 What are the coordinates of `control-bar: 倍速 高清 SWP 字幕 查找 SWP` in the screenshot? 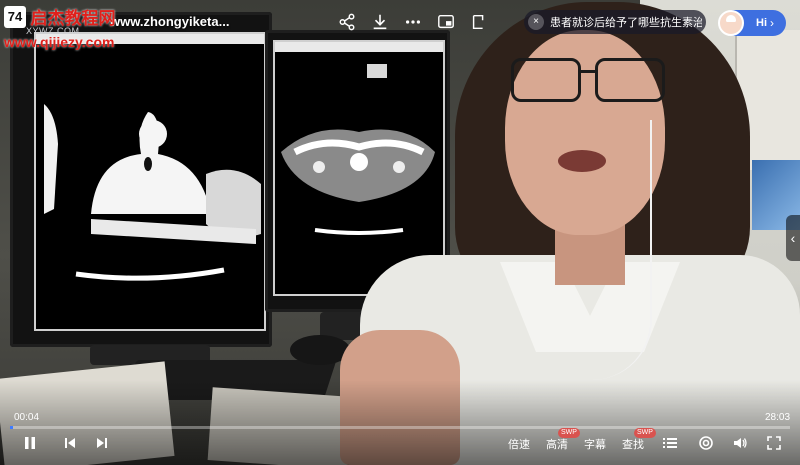 It's located at (400, 441).